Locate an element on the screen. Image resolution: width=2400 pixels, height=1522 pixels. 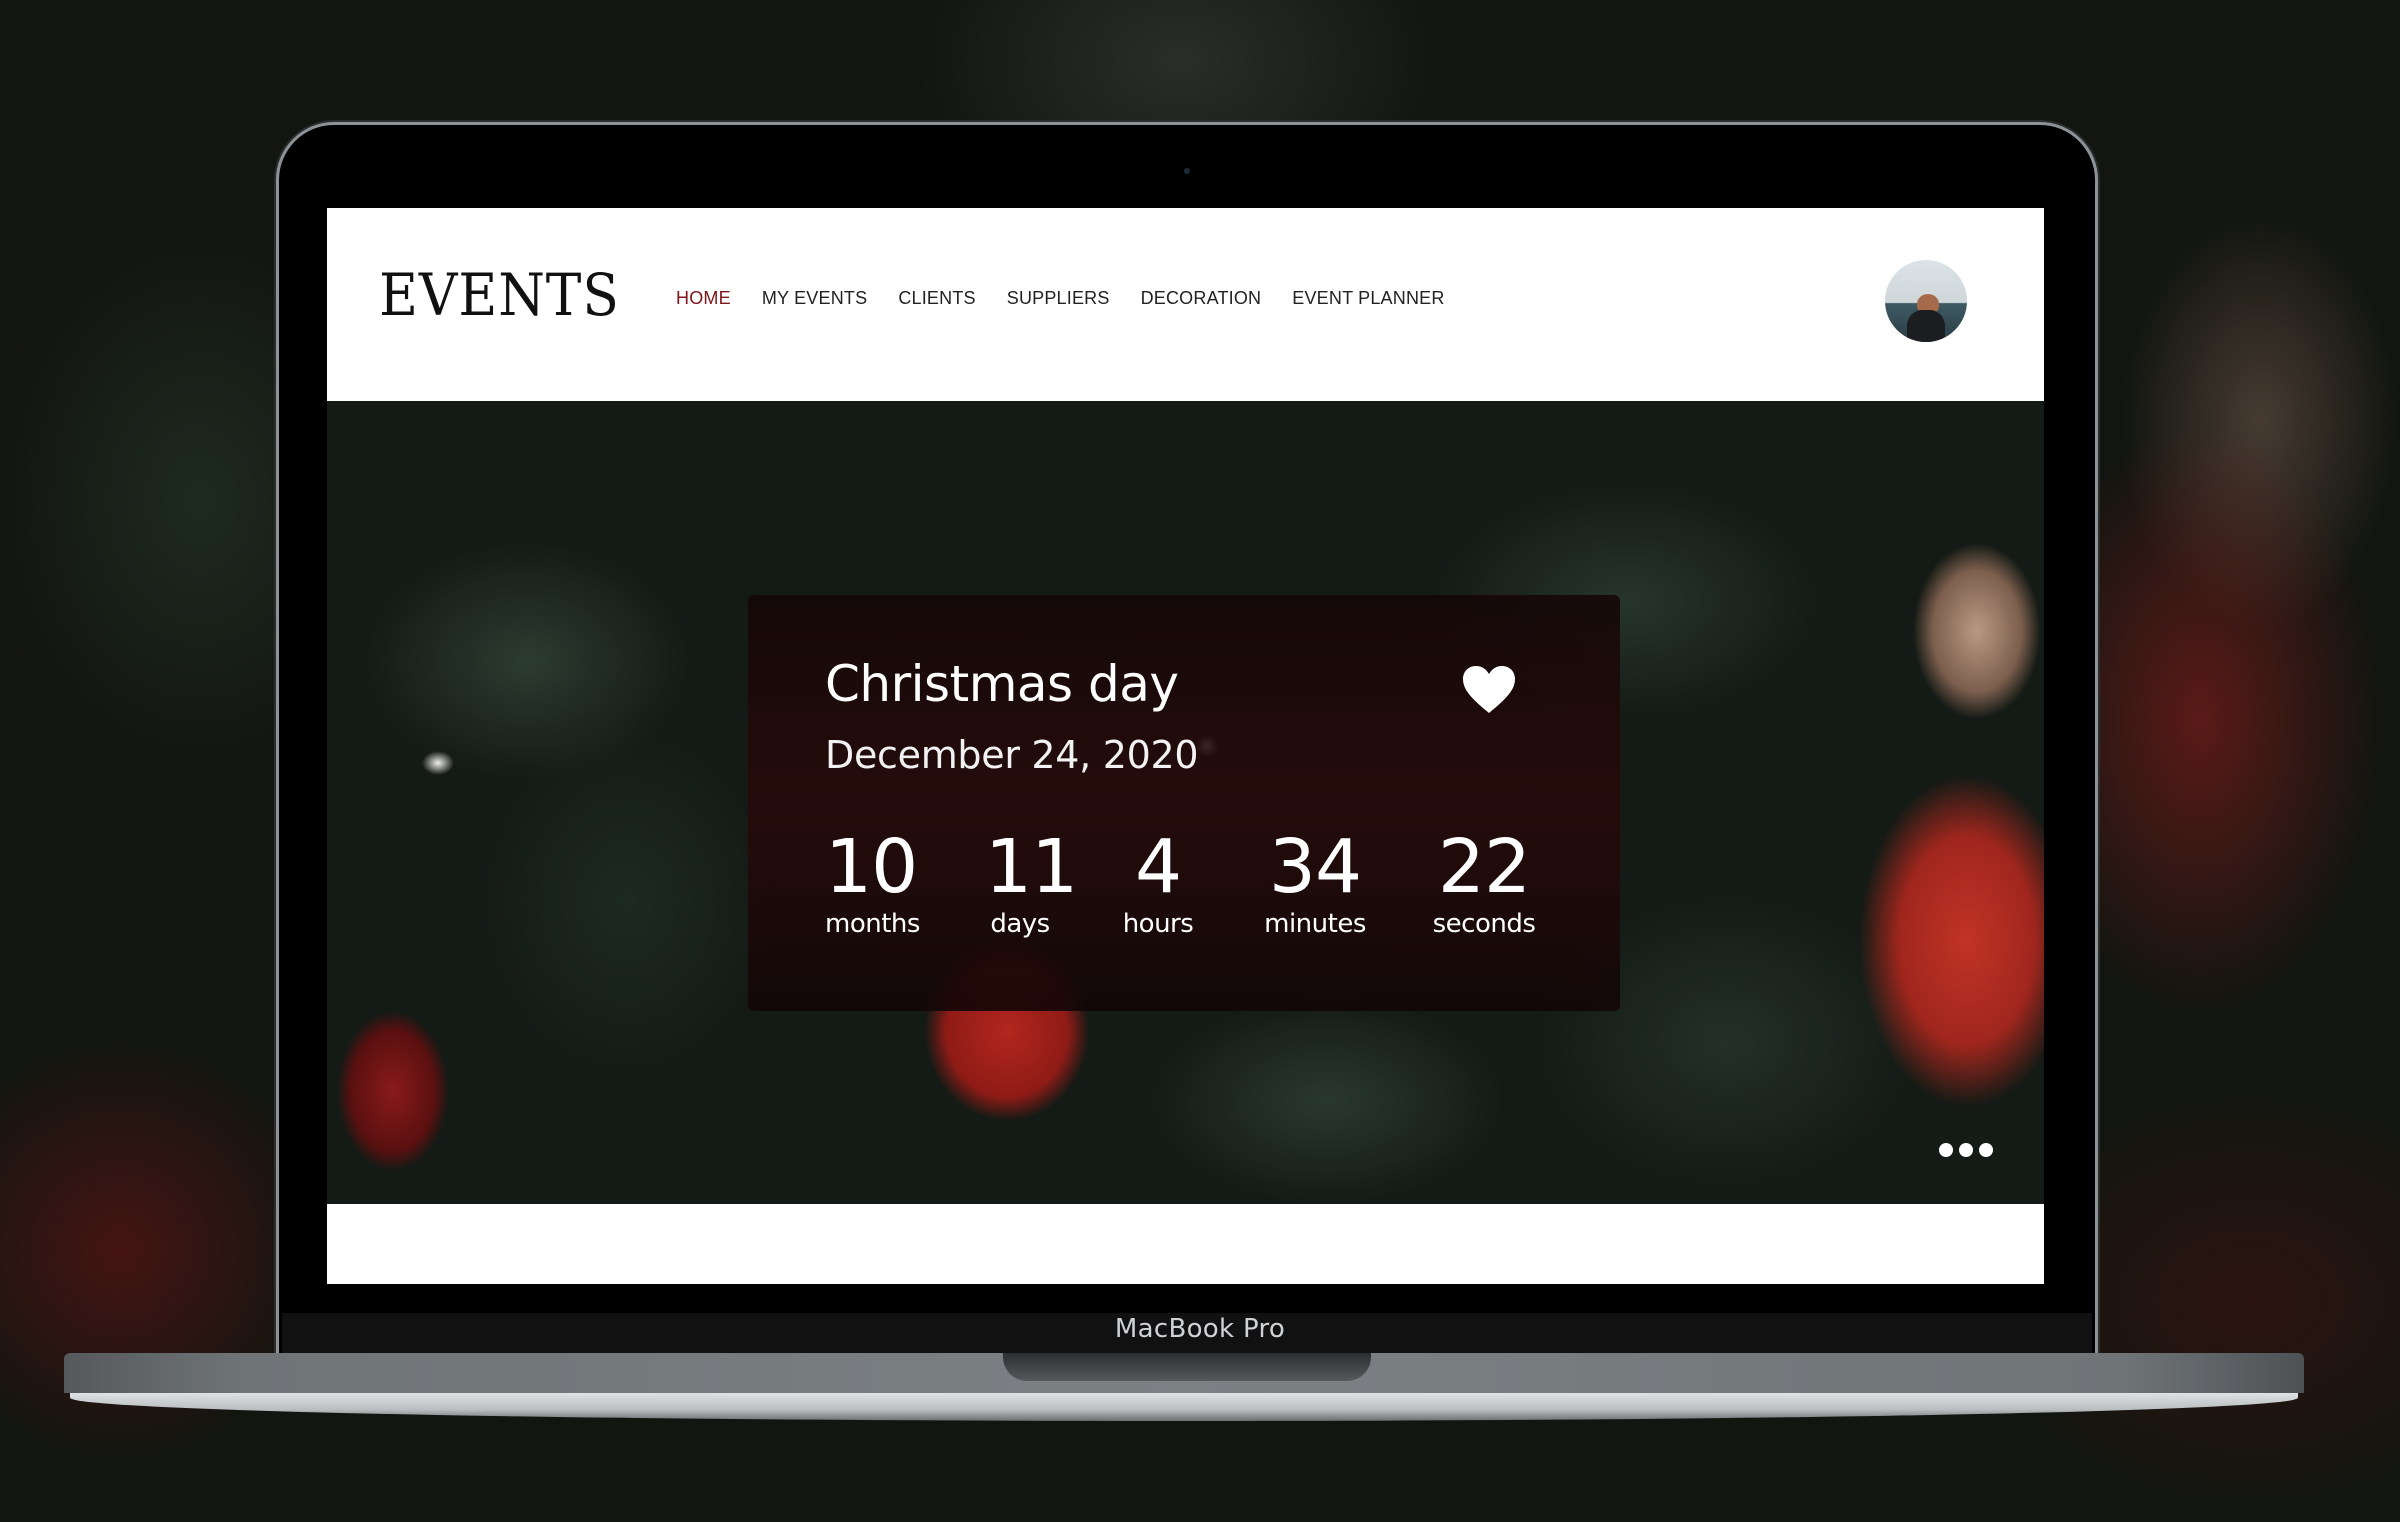
nav-link-suppliers: SUPPLIERS is located at coordinates (1058, 298).